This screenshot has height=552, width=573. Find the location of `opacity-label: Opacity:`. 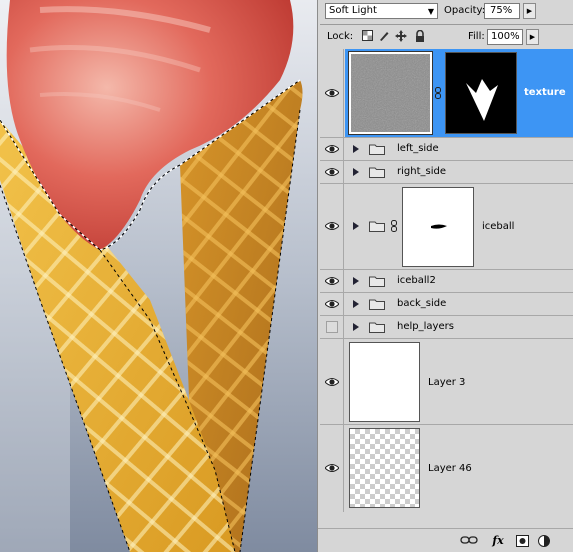

opacity-label: Opacity: is located at coordinates (465, 10).